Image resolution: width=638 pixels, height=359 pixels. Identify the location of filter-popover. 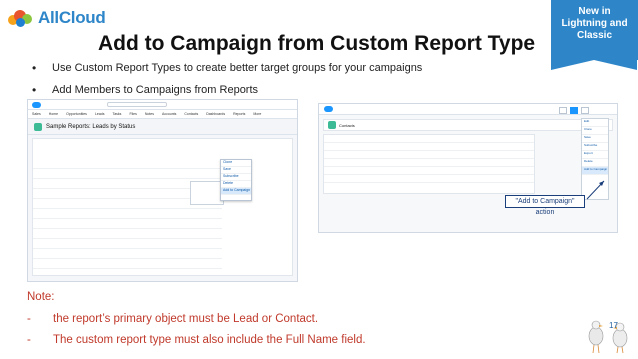
(207, 193).